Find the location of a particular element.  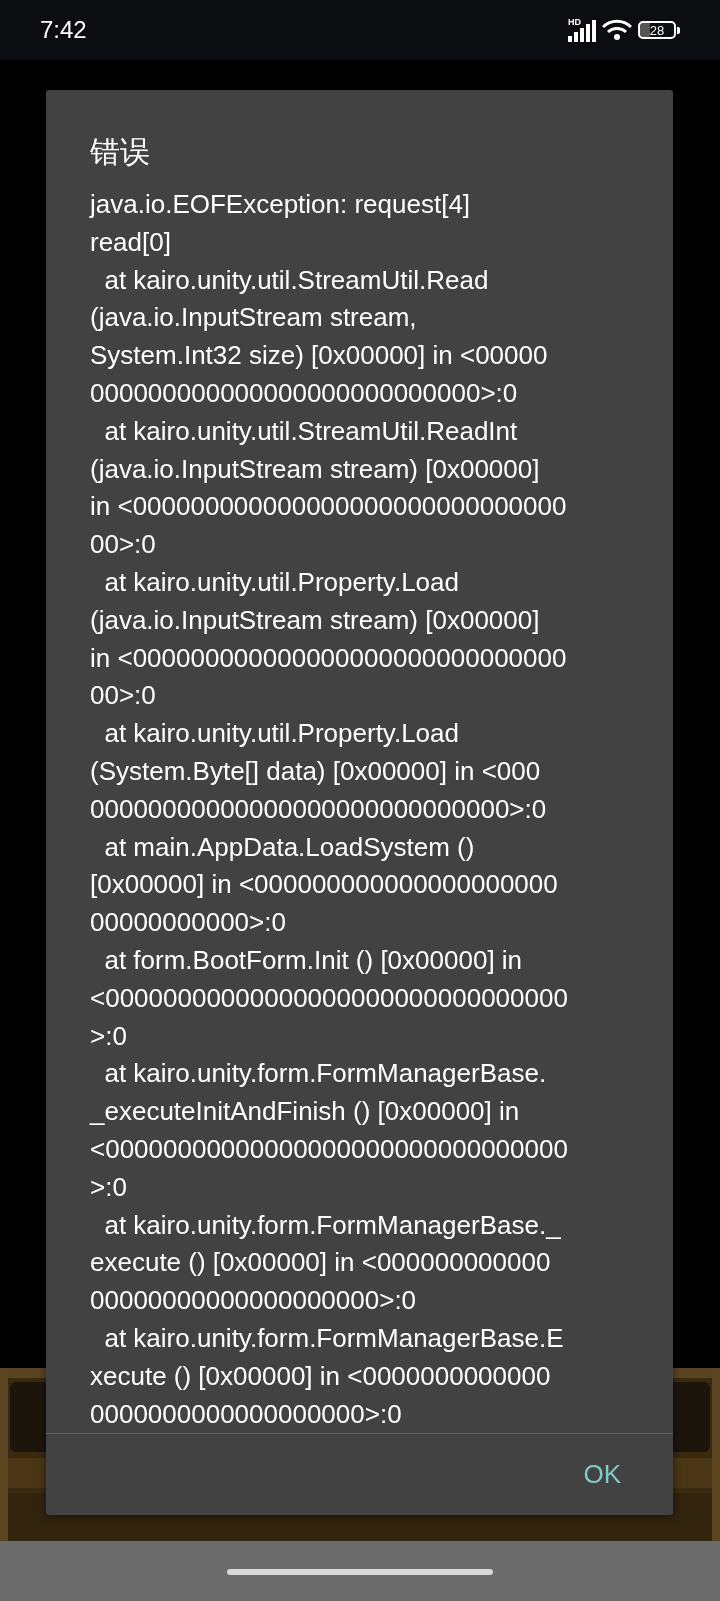

dialog-title: 错误 is located at coordinates (120, 152).